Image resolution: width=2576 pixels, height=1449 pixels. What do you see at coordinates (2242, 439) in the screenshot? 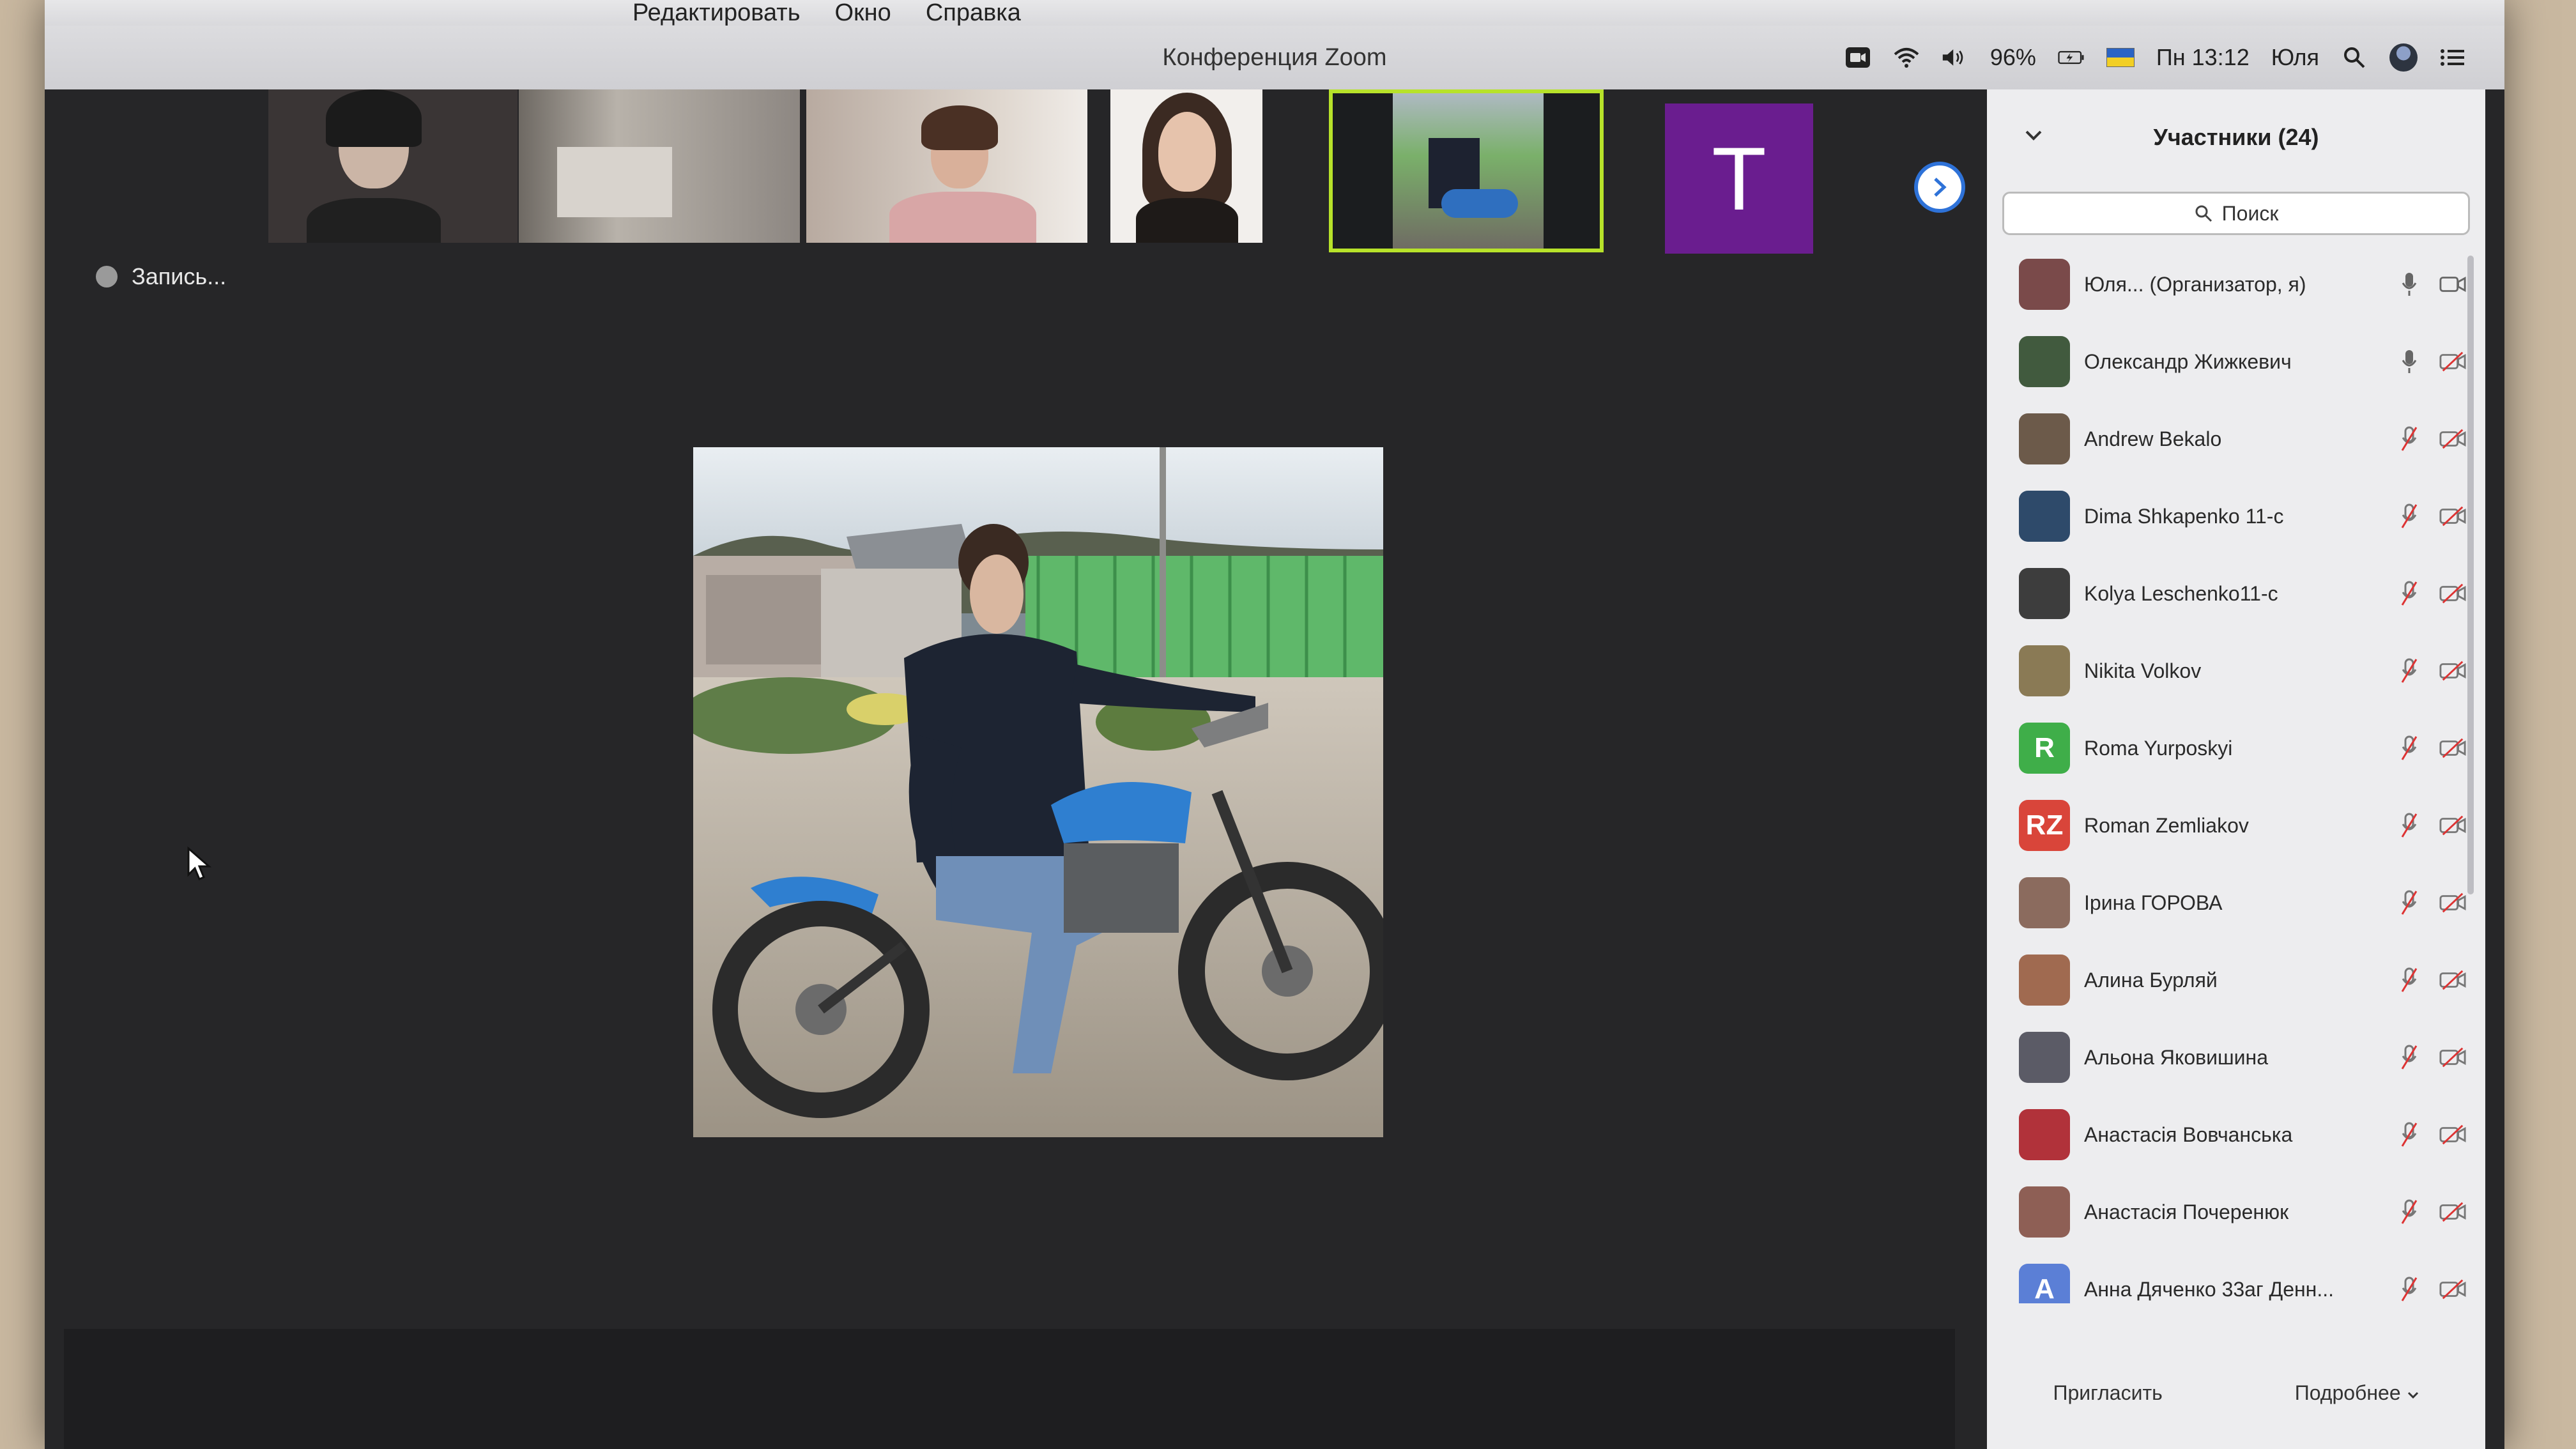
I see `participant-row: Andrew Bekalo` at bounding box center [2242, 439].